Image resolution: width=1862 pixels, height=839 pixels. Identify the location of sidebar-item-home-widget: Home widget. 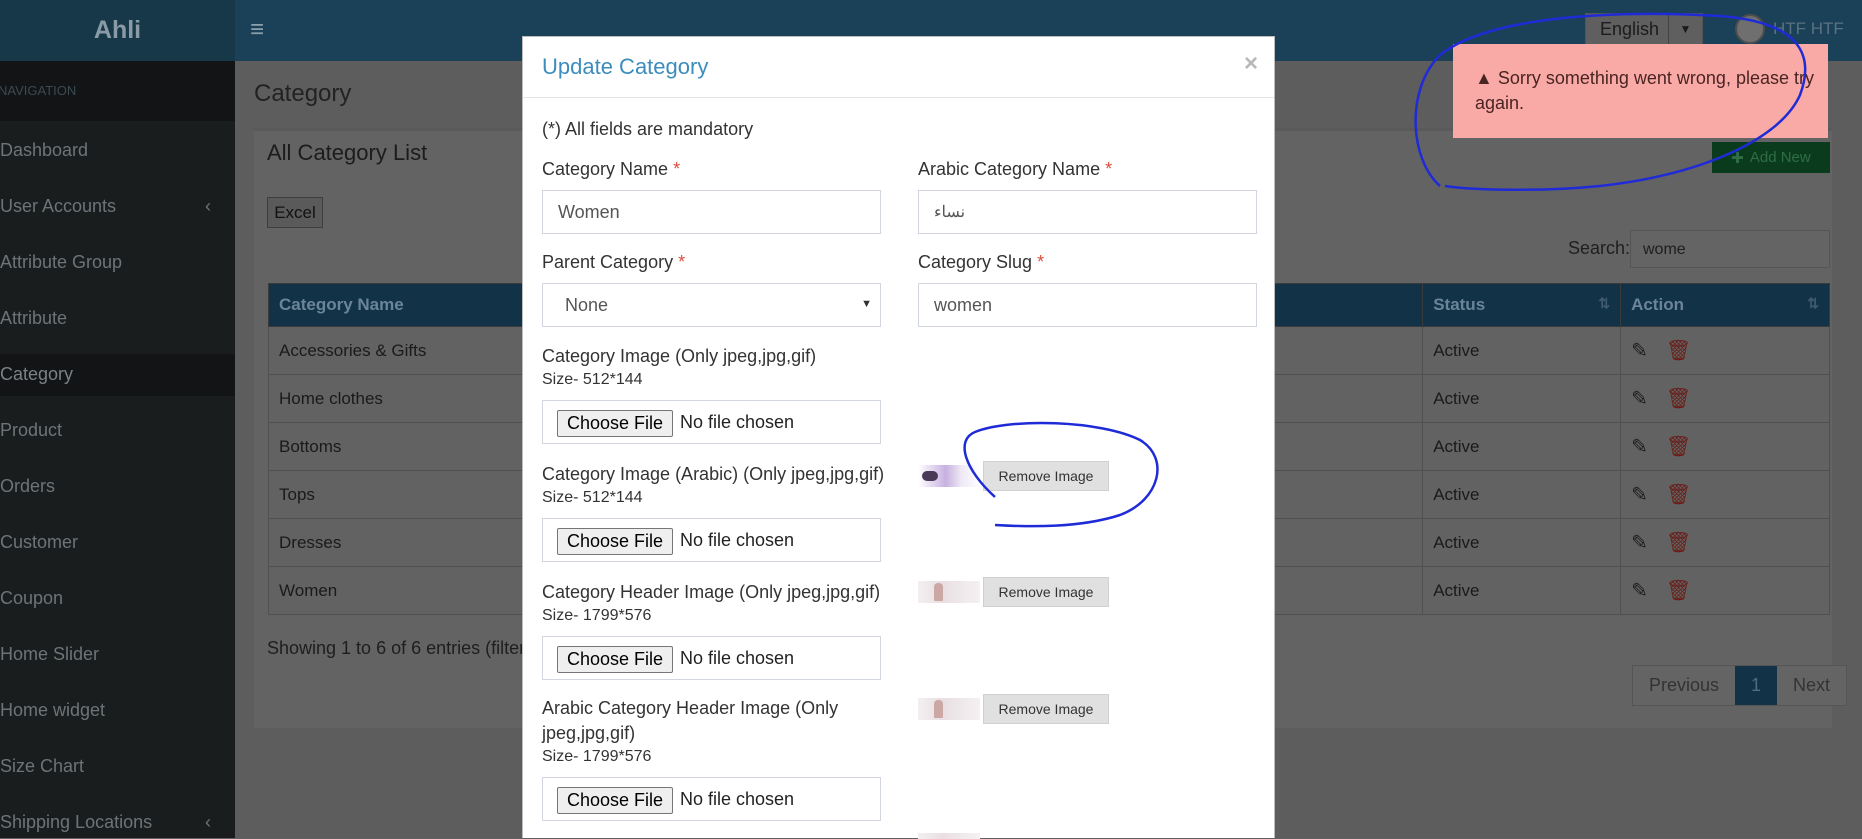
(117, 710).